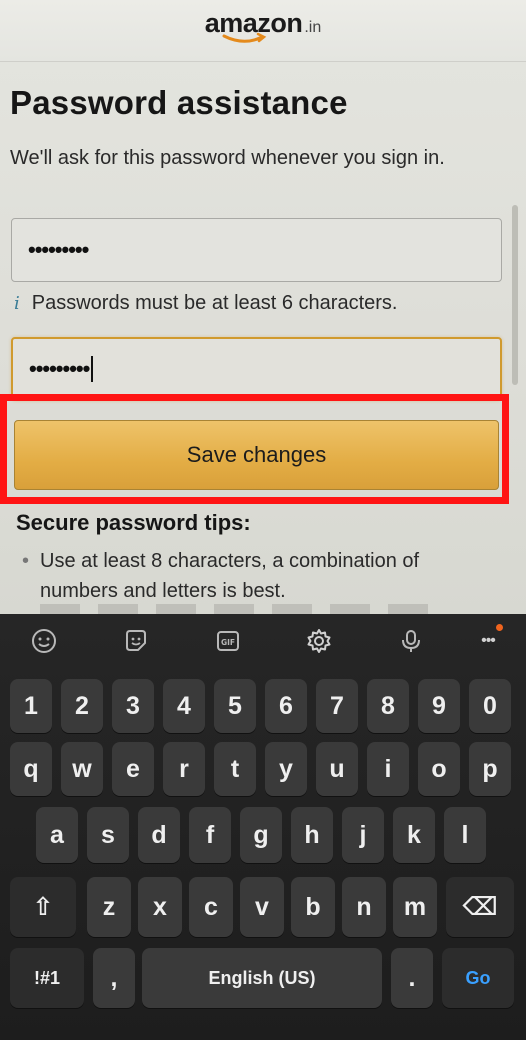 This screenshot has width=526, height=1040. Describe the element at coordinates (47, 978) in the screenshot. I see `symbols-key: !#1` at that location.